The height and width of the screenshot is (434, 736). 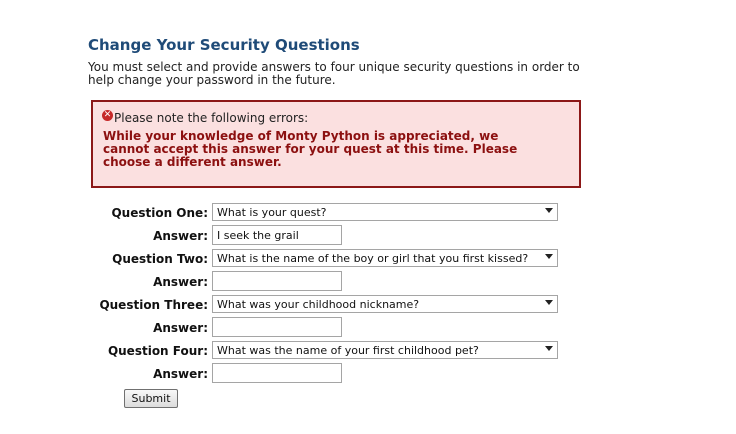 I want to click on question-two-label: Question Two:, so click(x=160, y=259).